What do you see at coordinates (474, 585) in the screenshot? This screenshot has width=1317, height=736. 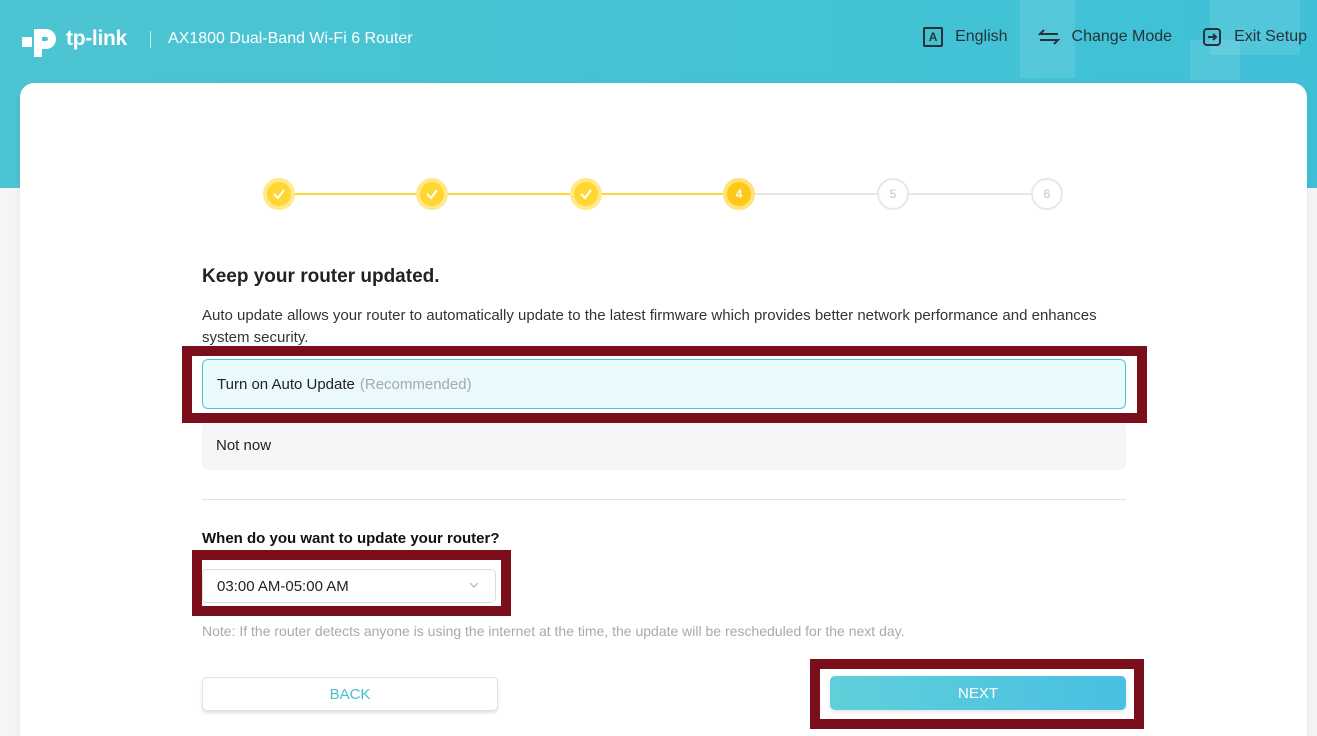 I see `chevron-down-icon` at bounding box center [474, 585].